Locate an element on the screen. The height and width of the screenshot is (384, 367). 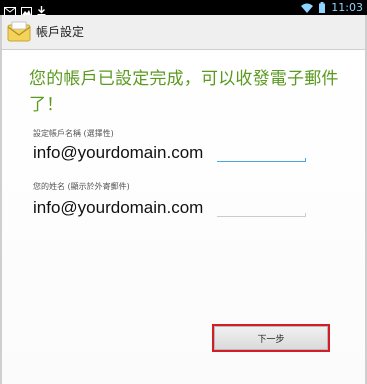
account-name-label: 設定帳戶名稱 (選擇性) is located at coordinates (73, 133).